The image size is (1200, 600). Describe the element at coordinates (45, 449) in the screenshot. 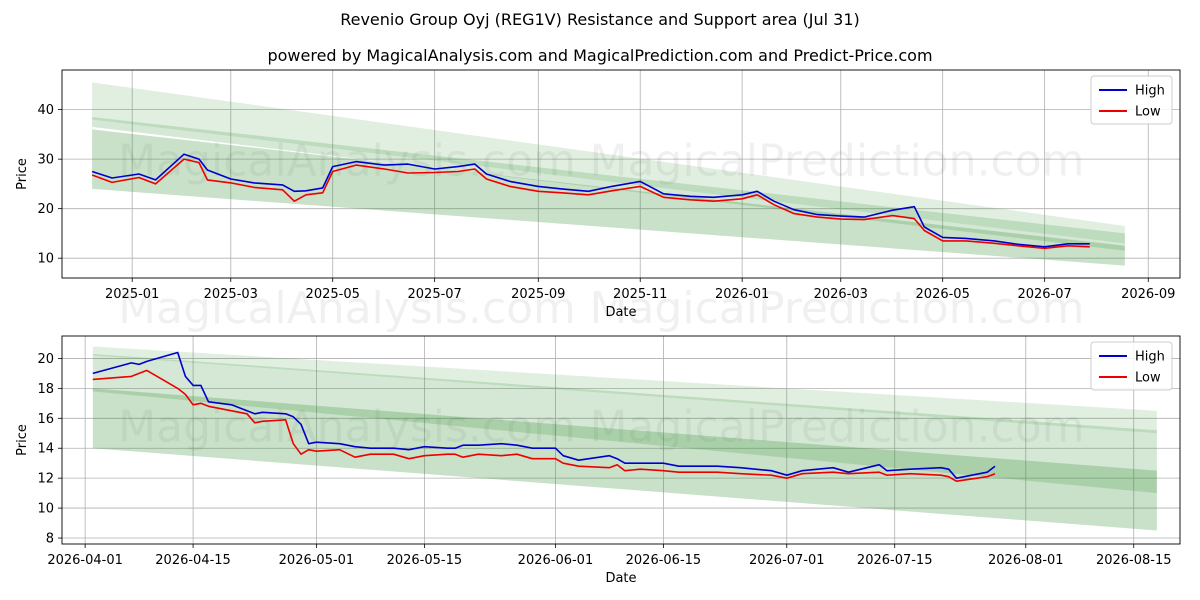

I see `y-tick-label: 14` at that location.